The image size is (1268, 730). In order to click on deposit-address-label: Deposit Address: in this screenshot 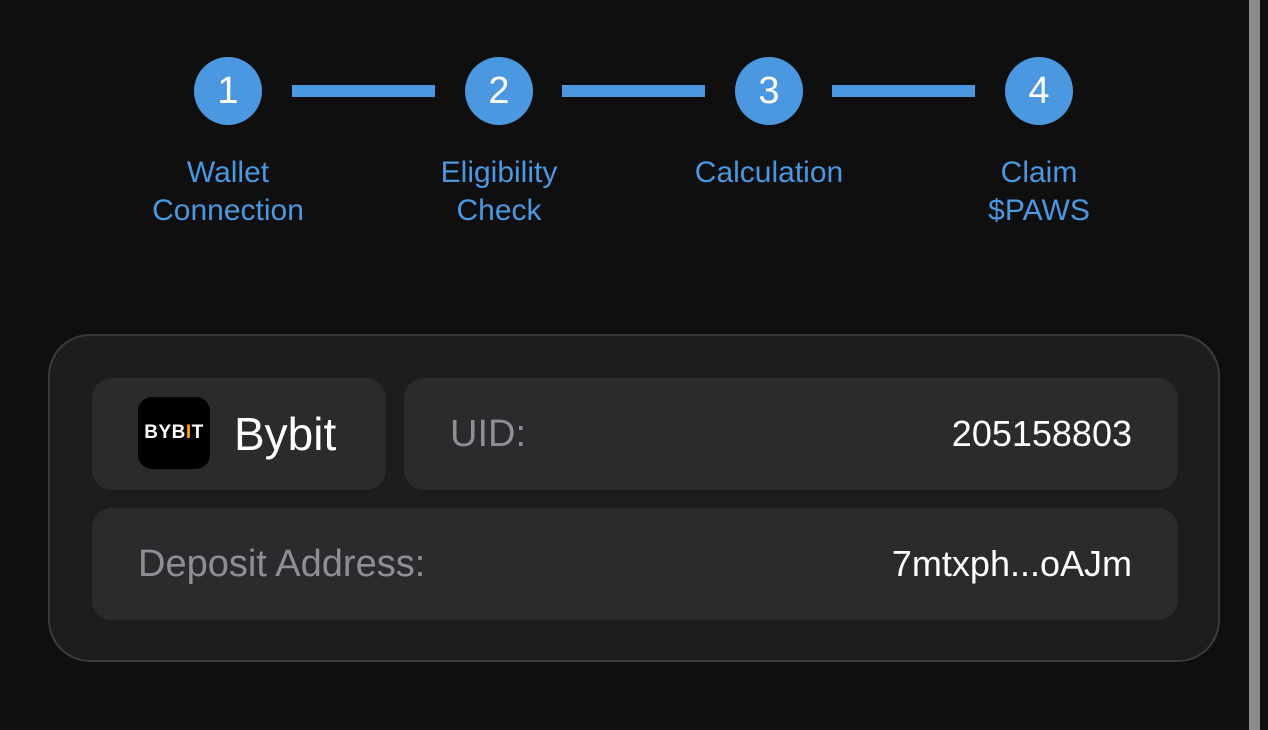, I will do `click(282, 564)`.